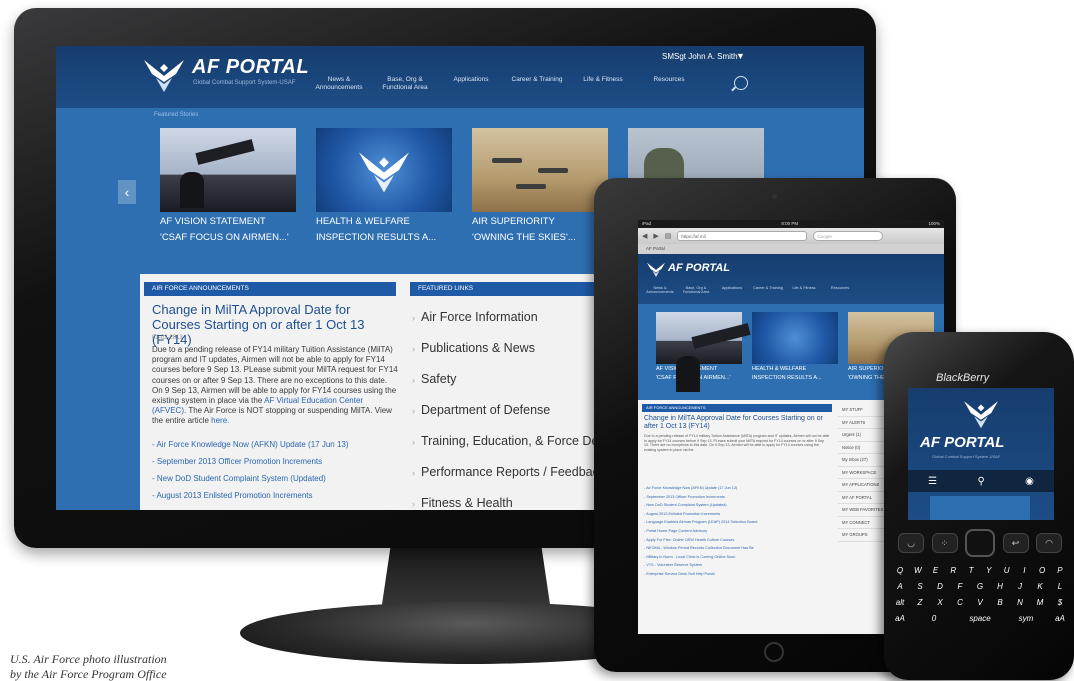  Describe the element at coordinates (940, 586) in the screenshot. I see `key: D` at that location.